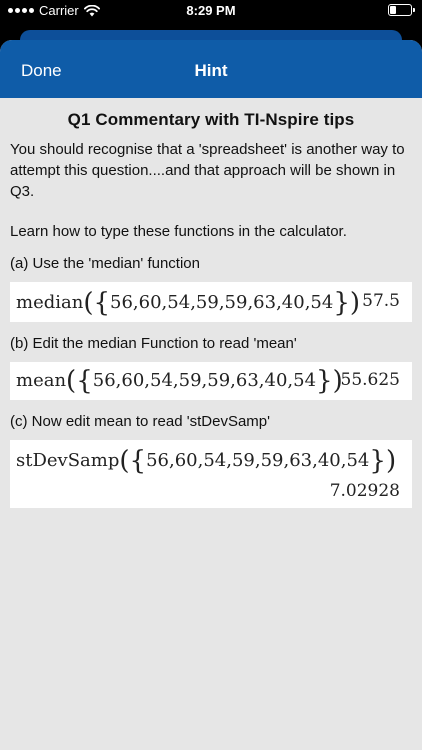 Image resolution: width=422 pixels, height=750 pixels. What do you see at coordinates (370, 380) in the screenshot?
I see `calc-result: 55.625` at bounding box center [370, 380].